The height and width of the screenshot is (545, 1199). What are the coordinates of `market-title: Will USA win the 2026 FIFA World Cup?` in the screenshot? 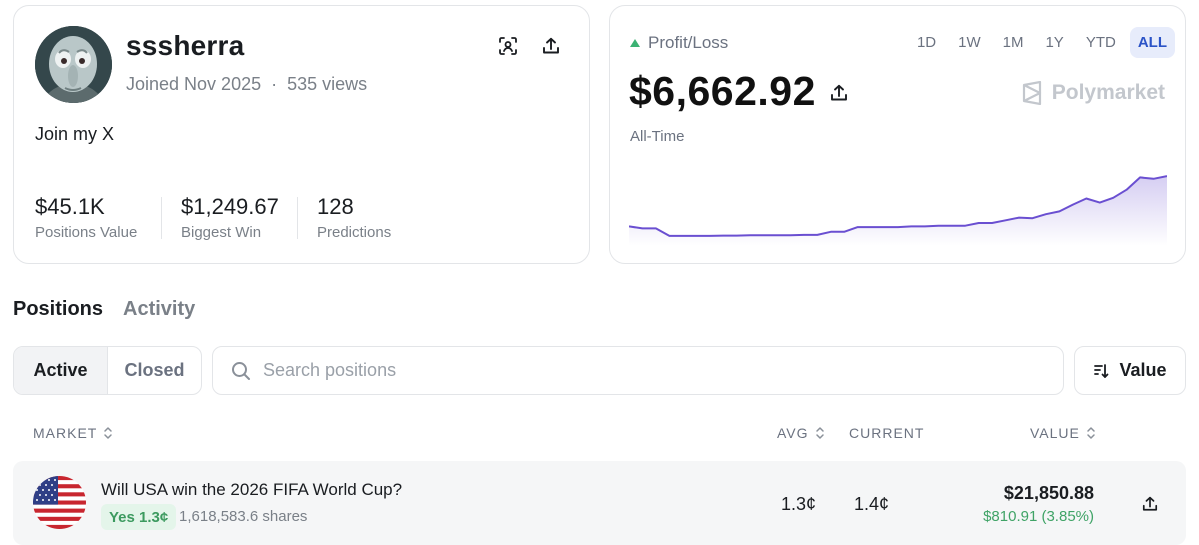 It's located at (251, 490).